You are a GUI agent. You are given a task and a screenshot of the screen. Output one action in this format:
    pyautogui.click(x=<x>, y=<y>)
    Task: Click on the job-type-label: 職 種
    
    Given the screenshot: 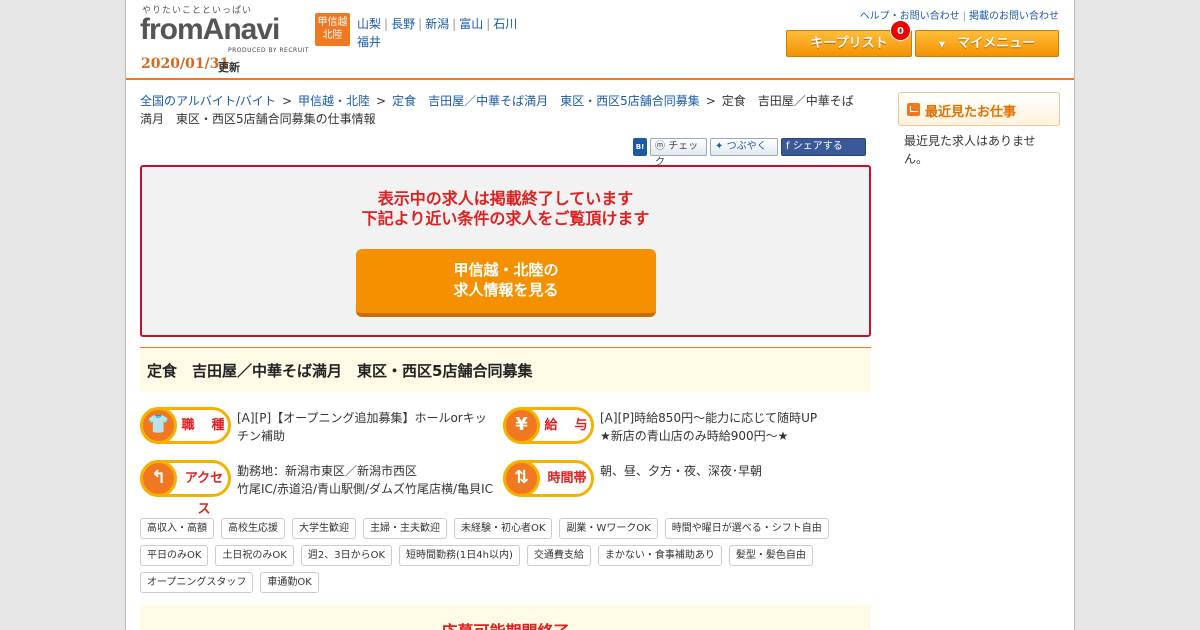 What is the action you would take?
    pyautogui.click(x=204, y=425)
    